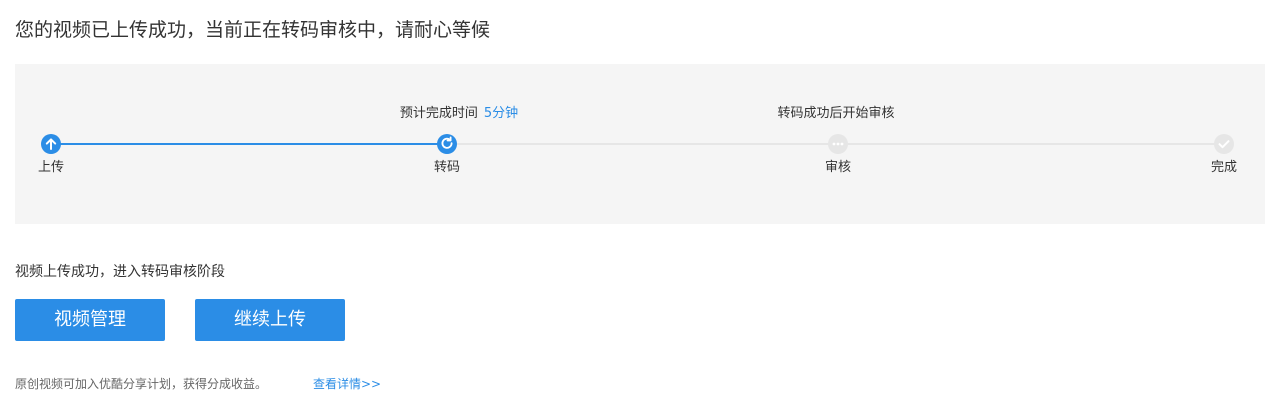 Image resolution: width=1278 pixels, height=407 pixels. What do you see at coordinates (447, 155) in the screenshot?
I see `step-transcode: 转码` at bounding box center [447, 155].